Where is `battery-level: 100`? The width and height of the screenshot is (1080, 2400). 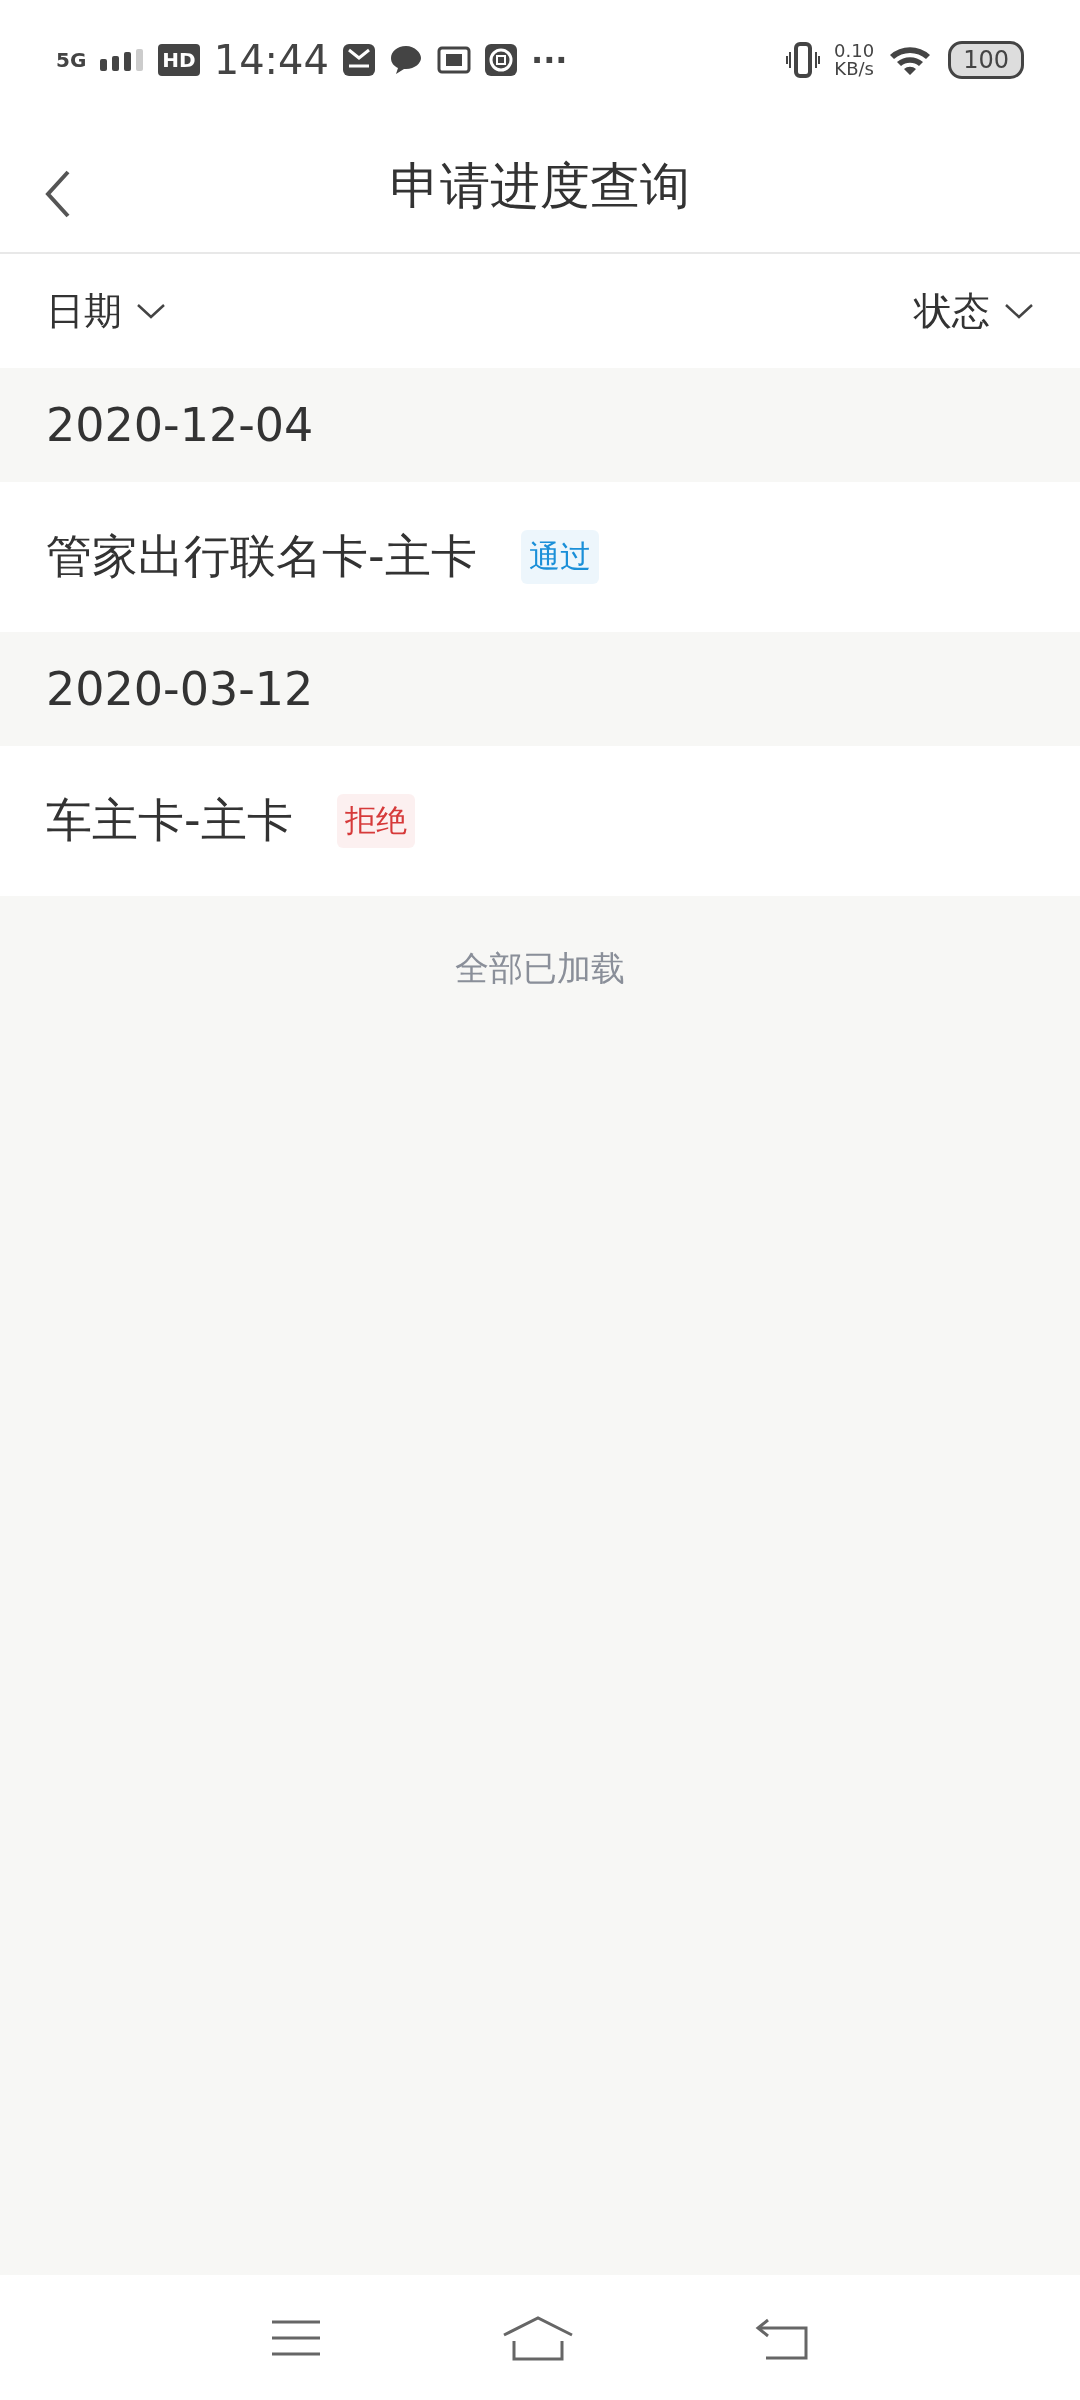
battery-level: 100 is located at coordinates (986, 60).